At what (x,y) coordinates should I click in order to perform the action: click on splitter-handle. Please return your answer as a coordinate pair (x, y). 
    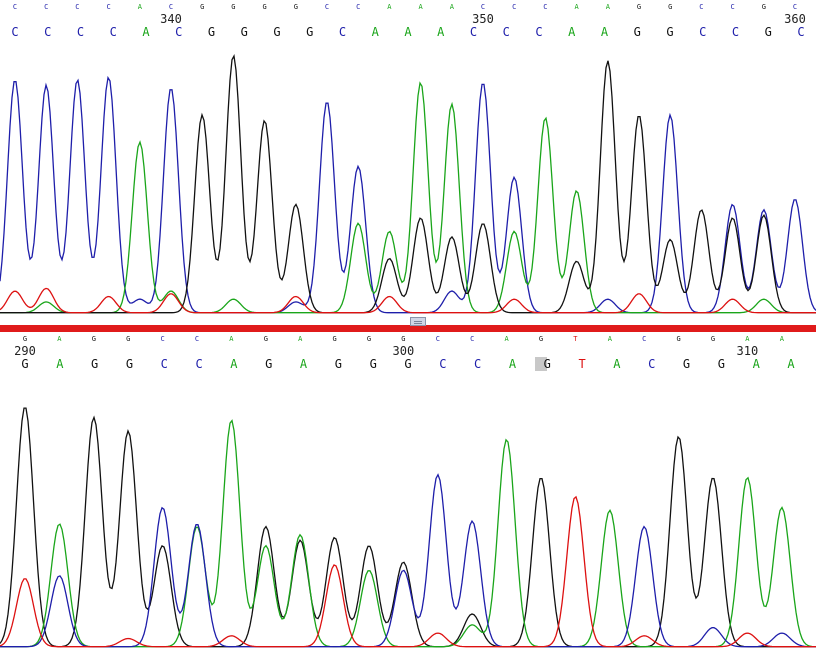
    Looking at the image, I should click on (418, 321).